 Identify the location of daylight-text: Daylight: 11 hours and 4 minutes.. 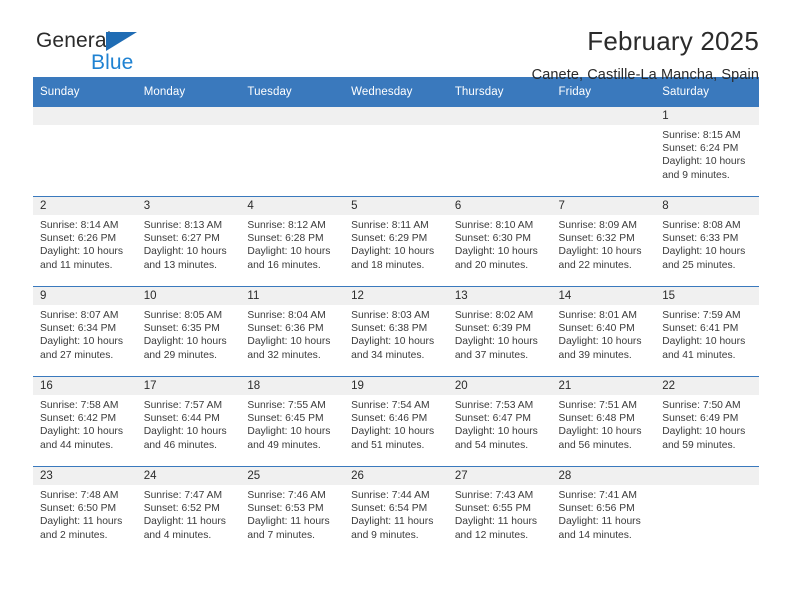
(184, 528).